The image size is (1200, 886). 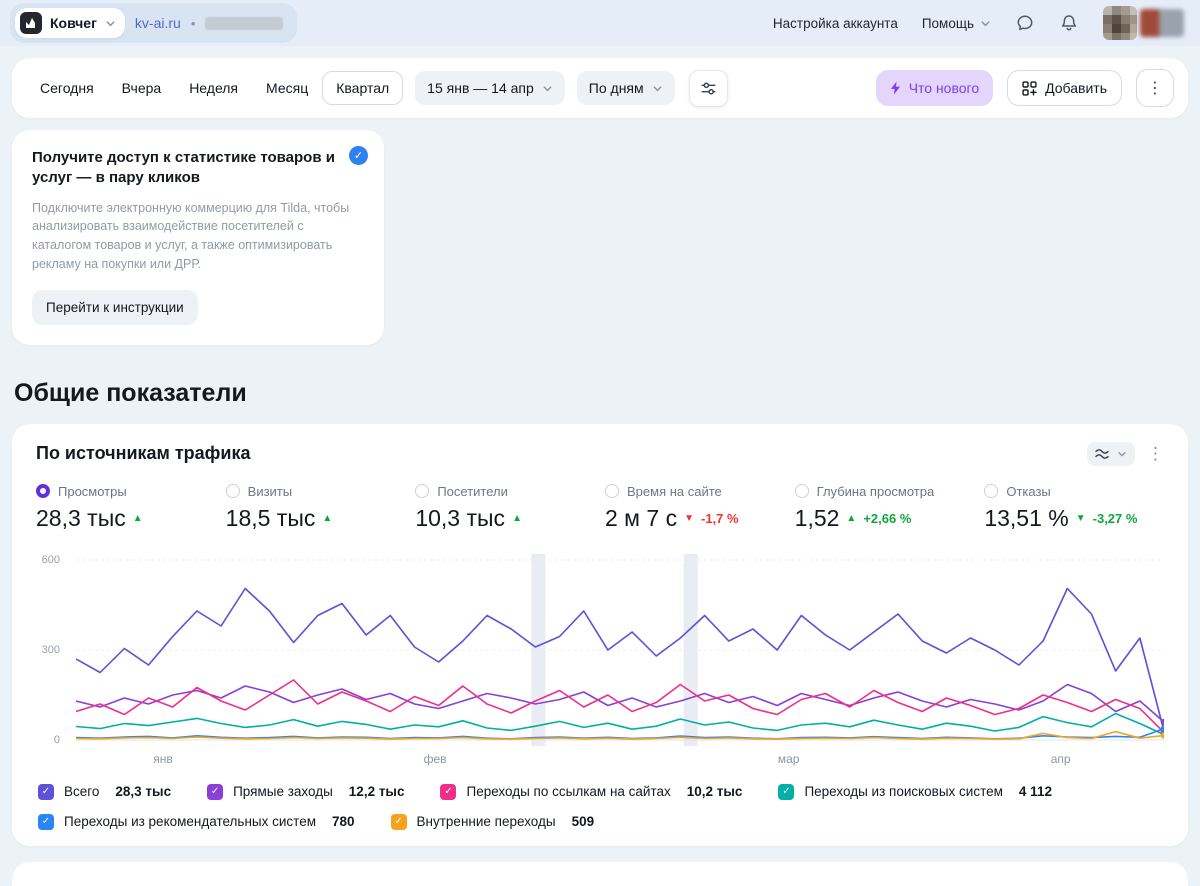 I want to click on metric-radio-visits, so click(x=232, y=491).